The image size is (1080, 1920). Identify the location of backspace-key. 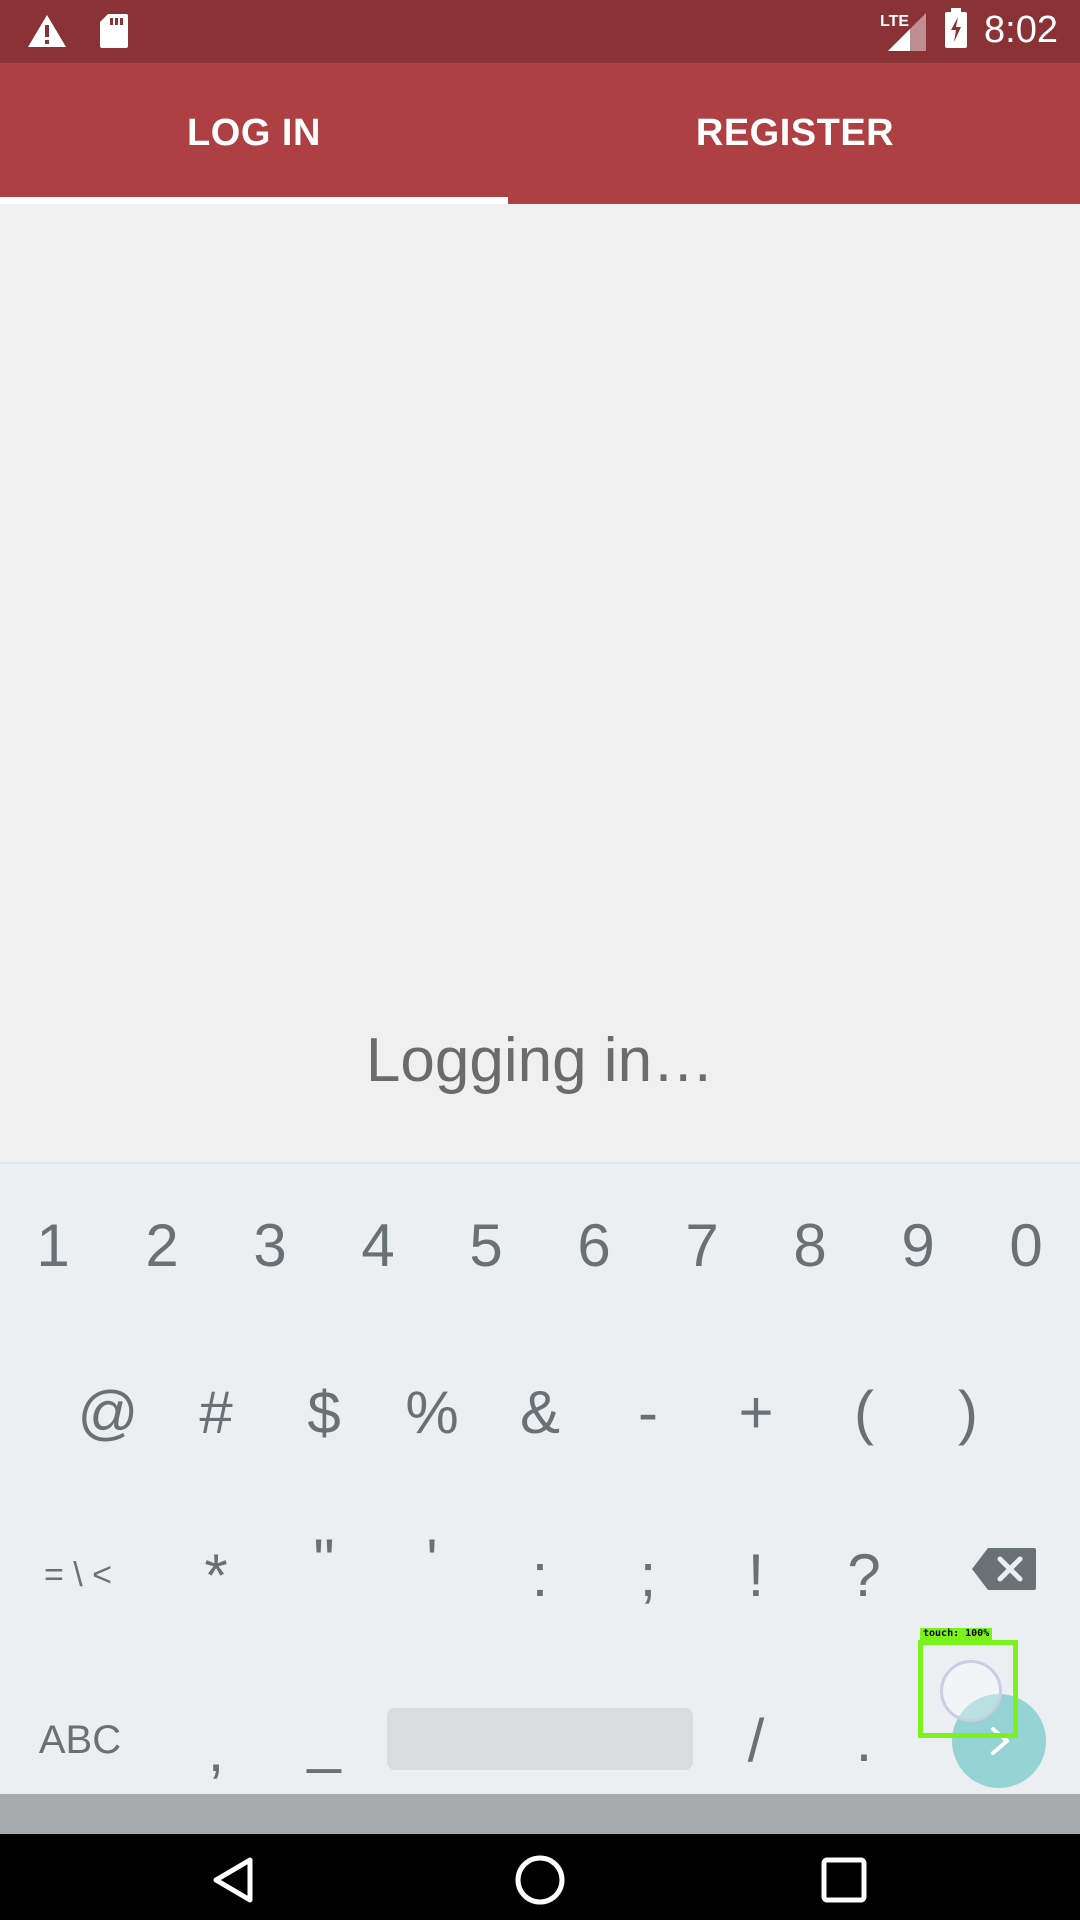
(1004, 1569).